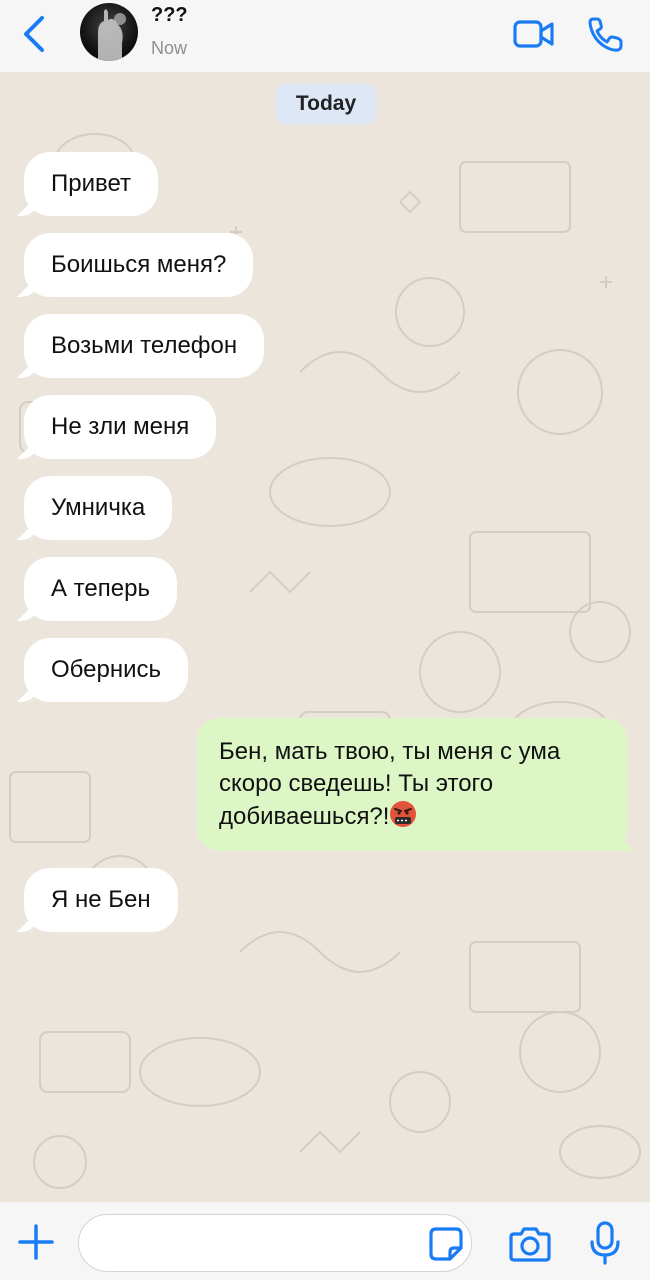 The width and height of the screenshot is (650, 1280). I want to click on message-bubble-incoming: Привет, so click(91, 184).